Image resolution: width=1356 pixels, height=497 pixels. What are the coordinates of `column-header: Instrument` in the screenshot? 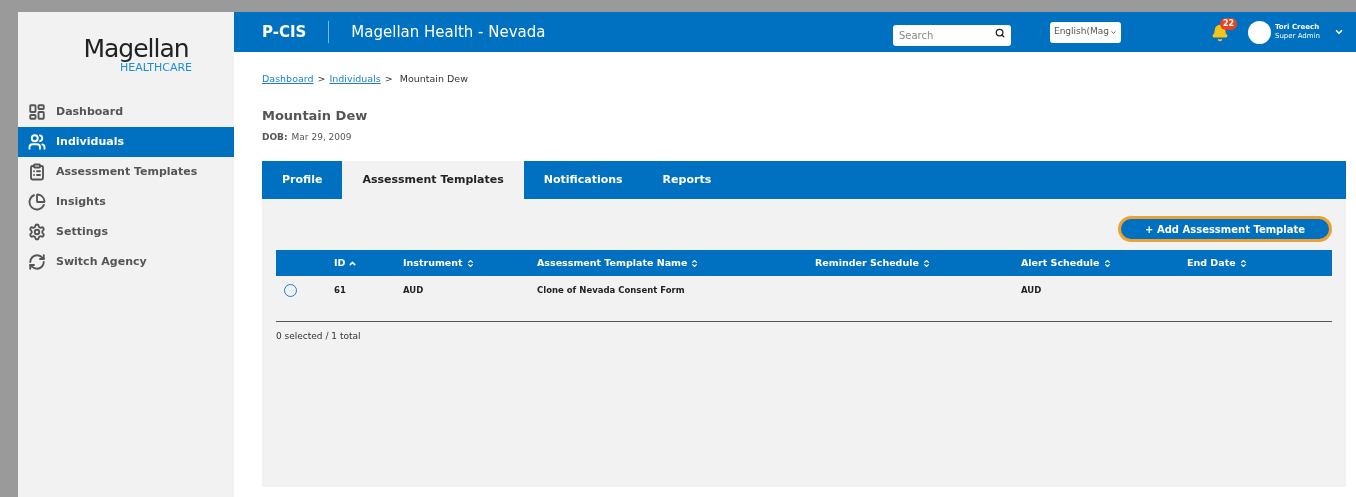 It's located at (470, 263).